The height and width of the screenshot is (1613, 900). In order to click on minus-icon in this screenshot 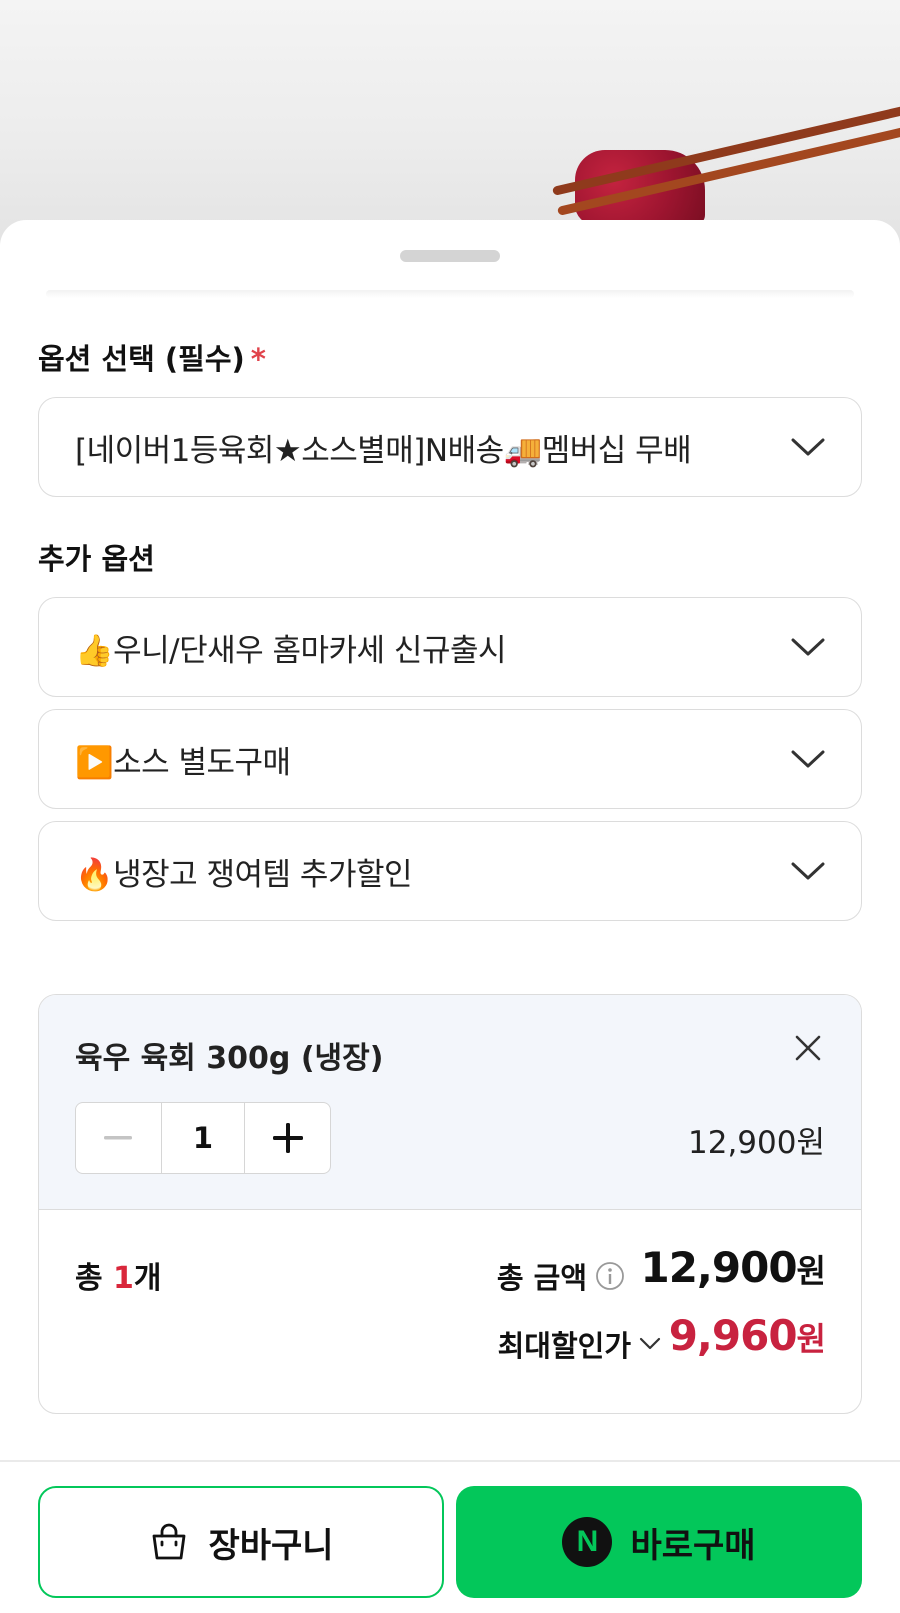, I will do `click(118, 1138)`.